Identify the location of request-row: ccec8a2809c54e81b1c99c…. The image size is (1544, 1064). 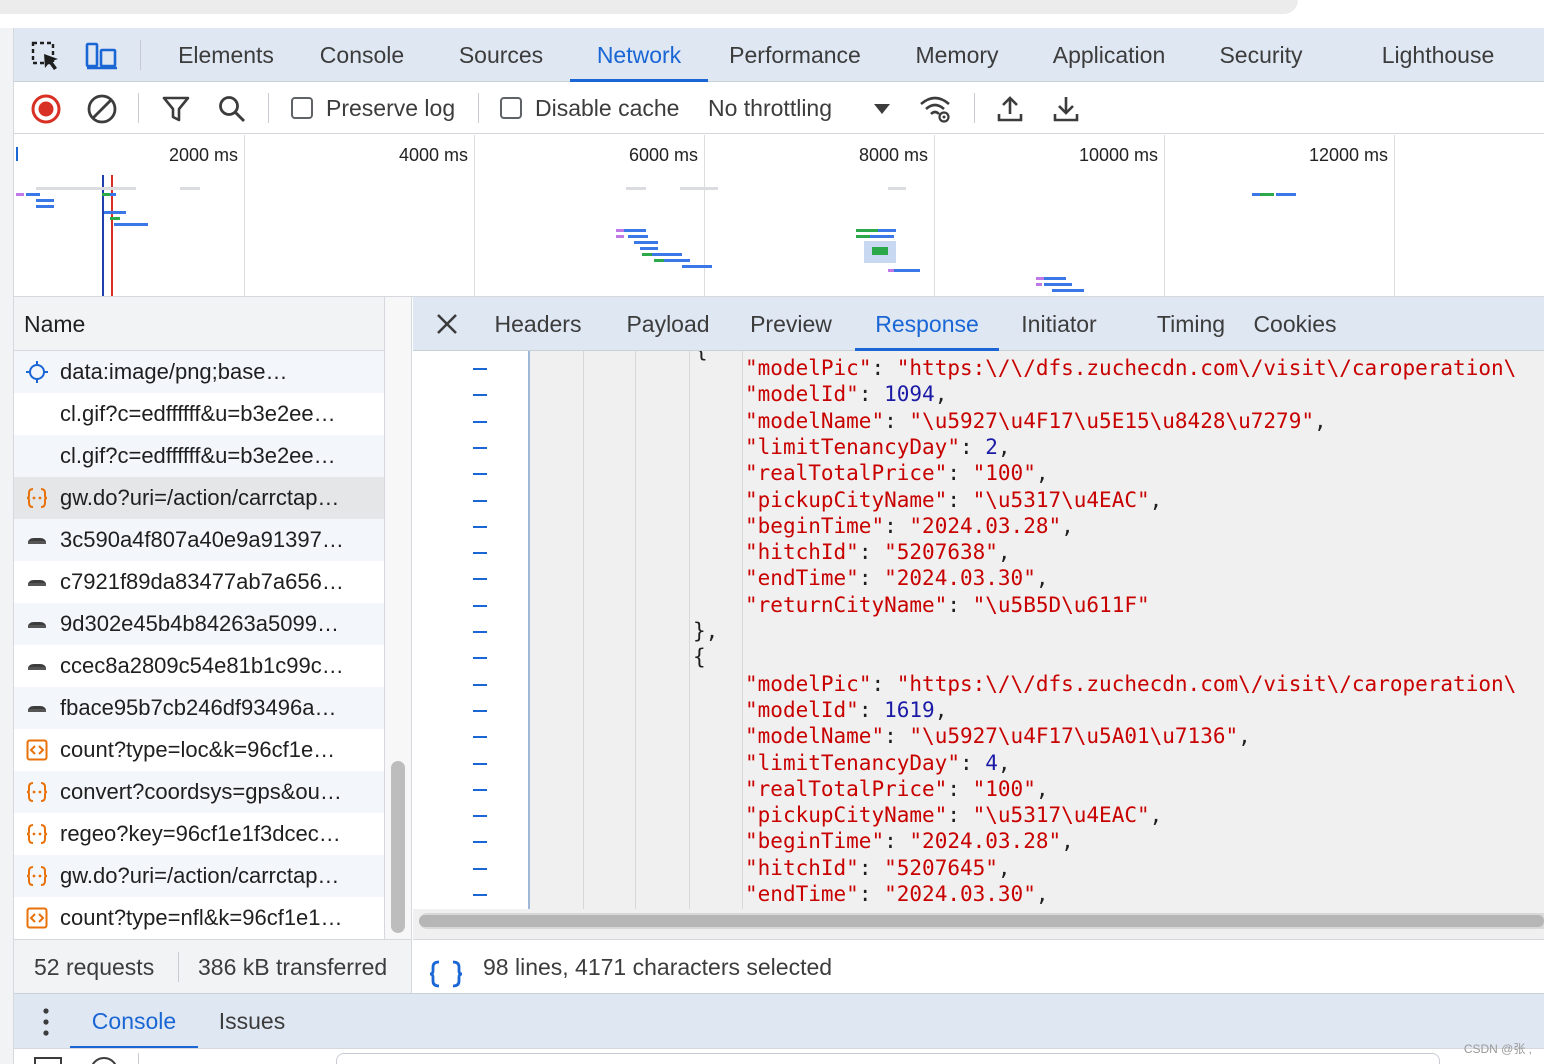
(199, 666).